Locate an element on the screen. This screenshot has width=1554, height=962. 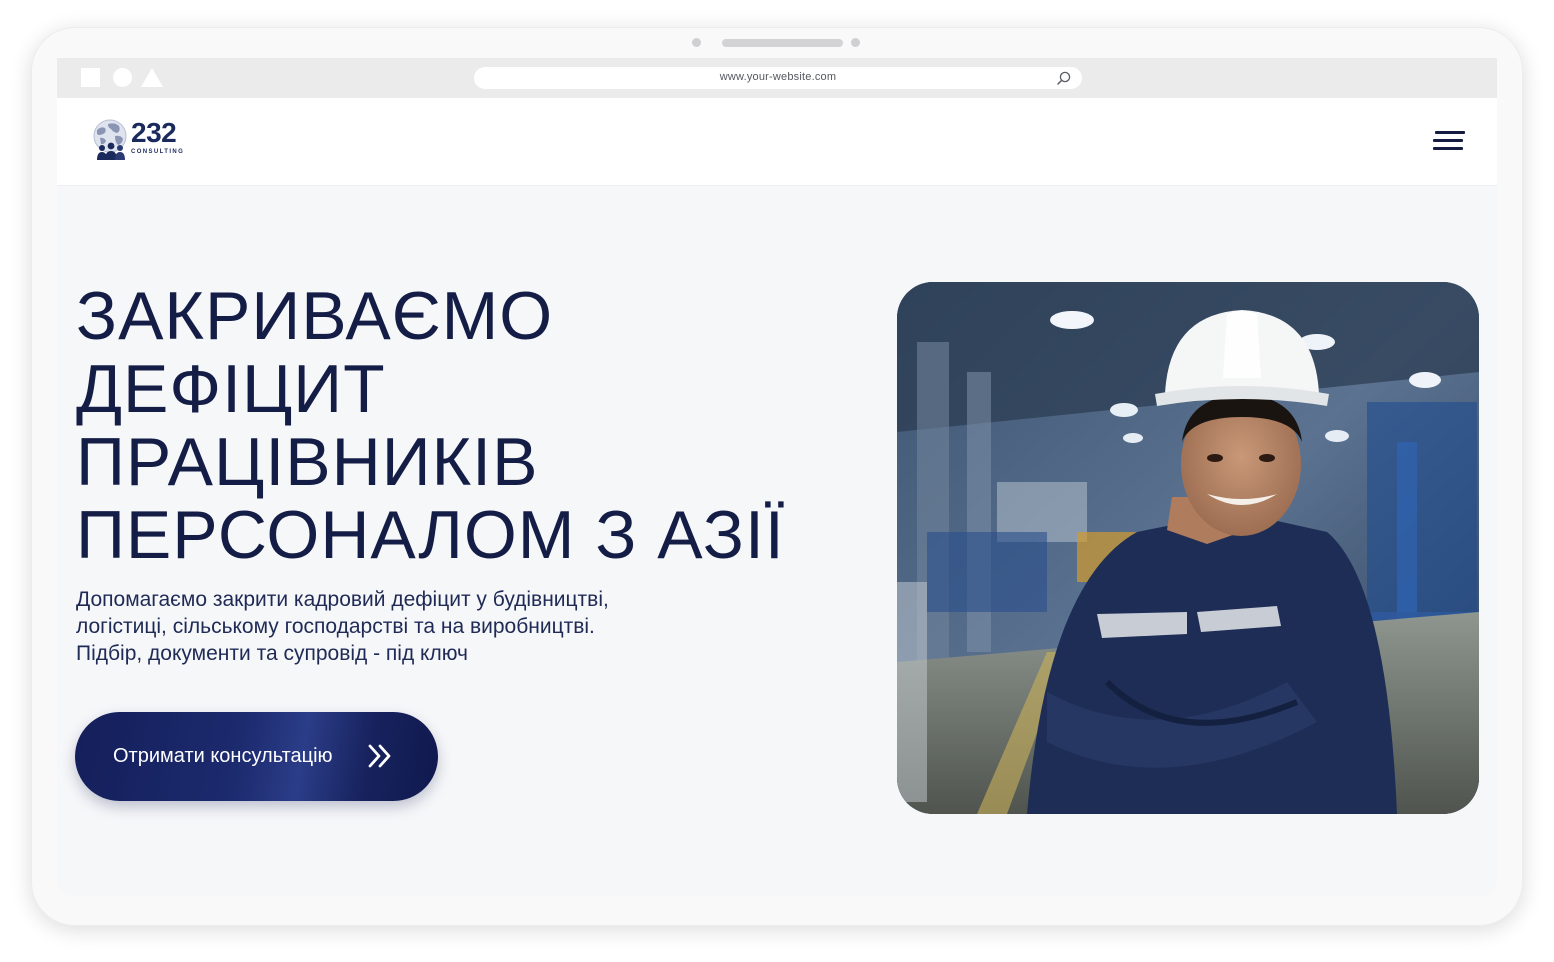
globe-people-icon is located at coordinates (110, 139).